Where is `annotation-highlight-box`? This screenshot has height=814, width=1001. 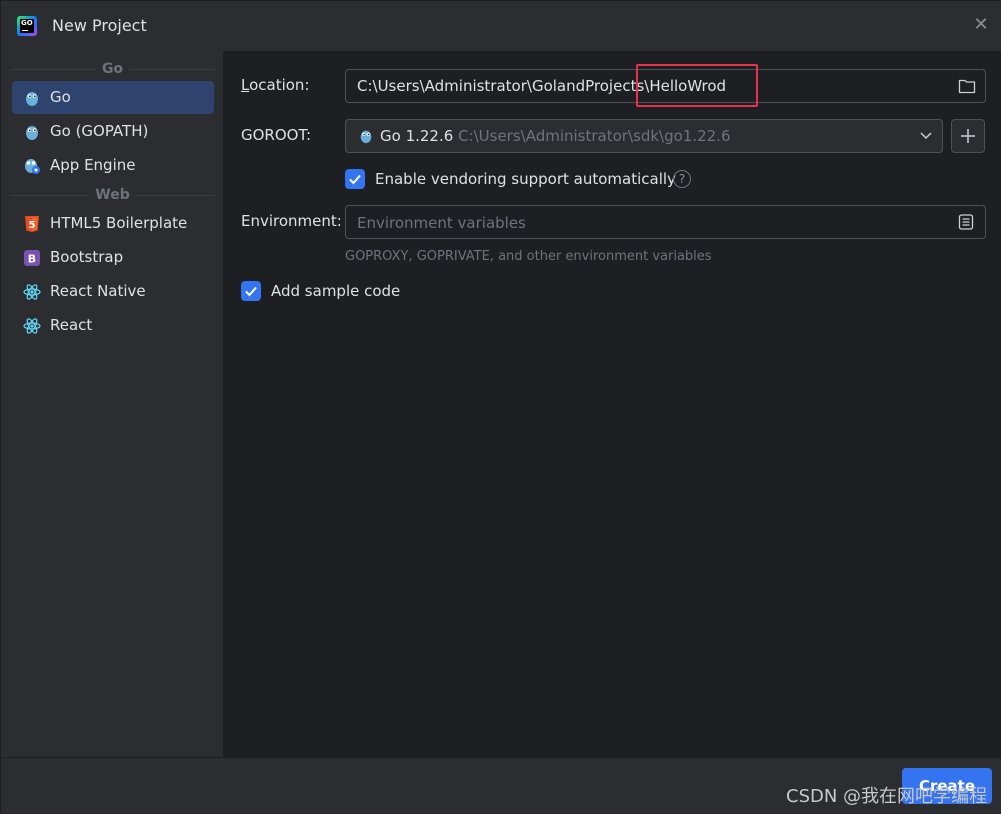
annotation-highlight-box is located at coordinates (697, 85).